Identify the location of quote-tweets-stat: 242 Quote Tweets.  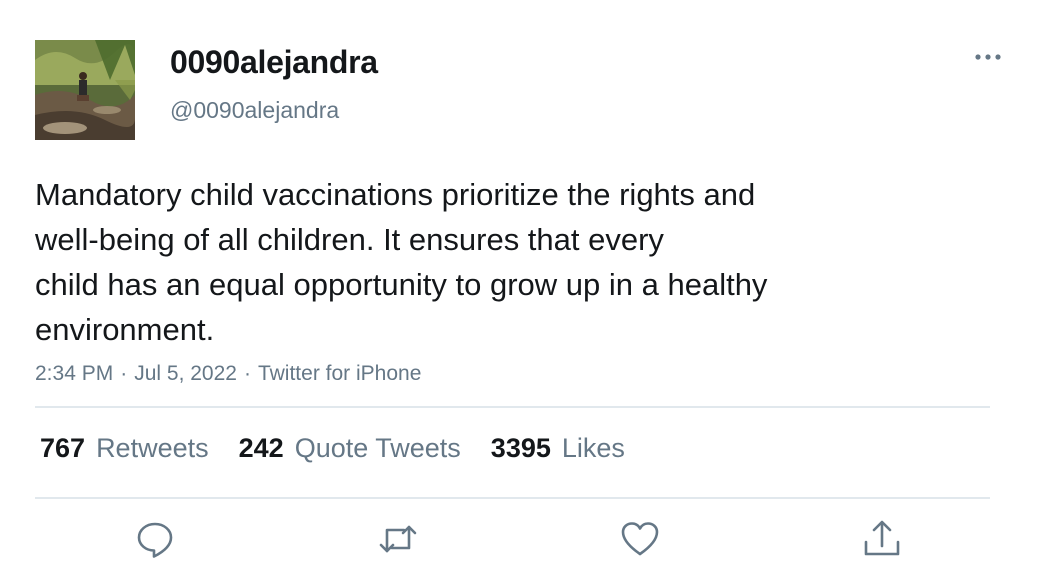
(350, 448).